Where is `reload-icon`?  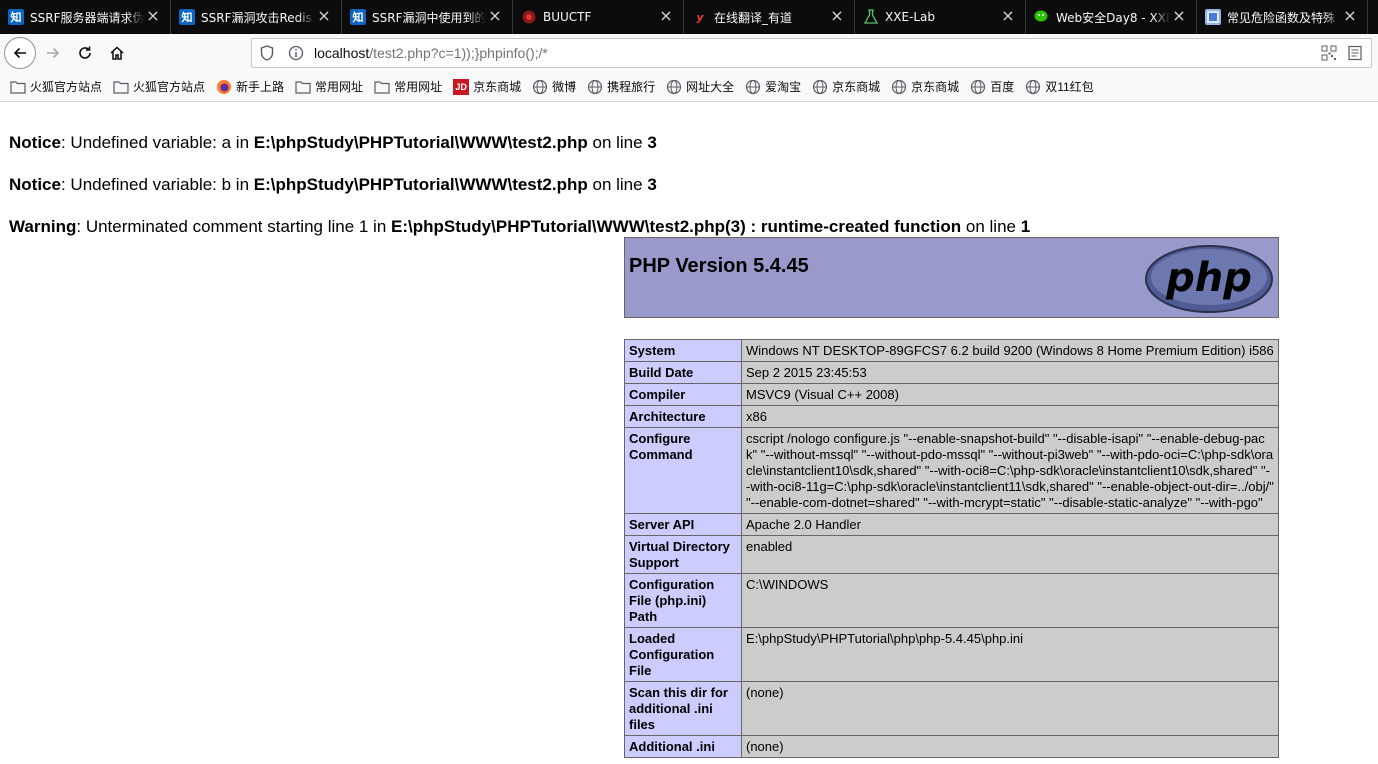
reload-icon is located at coordinates (85, 52).